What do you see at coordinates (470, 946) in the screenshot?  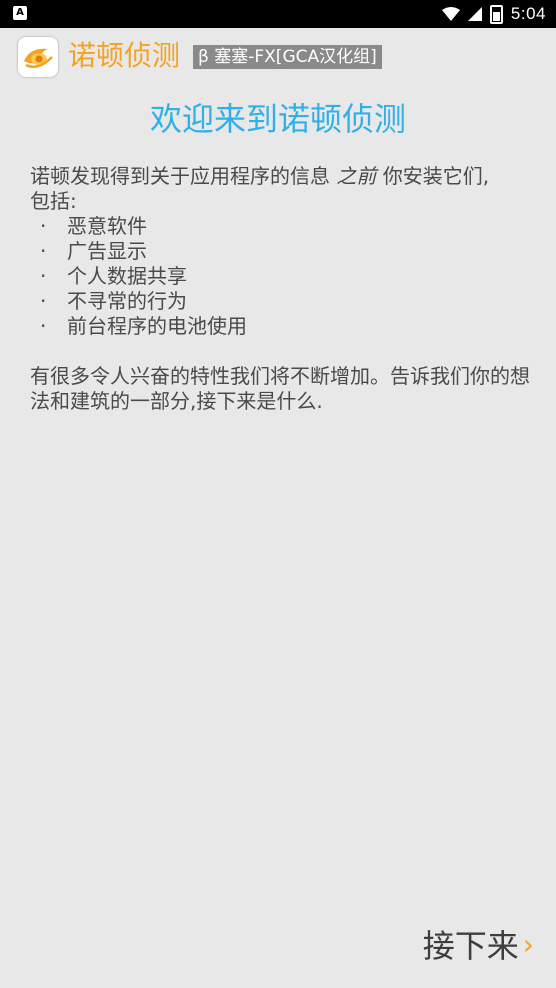 I see `next-button-label: 接下来` at bounding box center [470, 946].